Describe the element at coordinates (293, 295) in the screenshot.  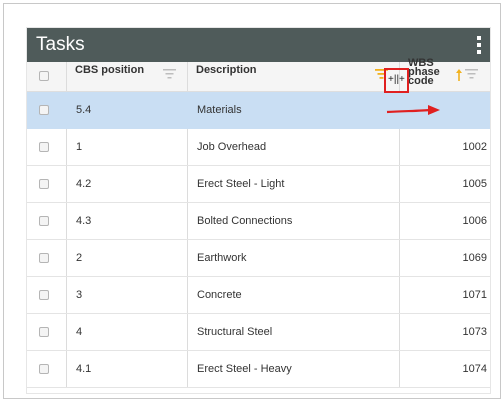
I see `cell-description: Concrete` at that location.